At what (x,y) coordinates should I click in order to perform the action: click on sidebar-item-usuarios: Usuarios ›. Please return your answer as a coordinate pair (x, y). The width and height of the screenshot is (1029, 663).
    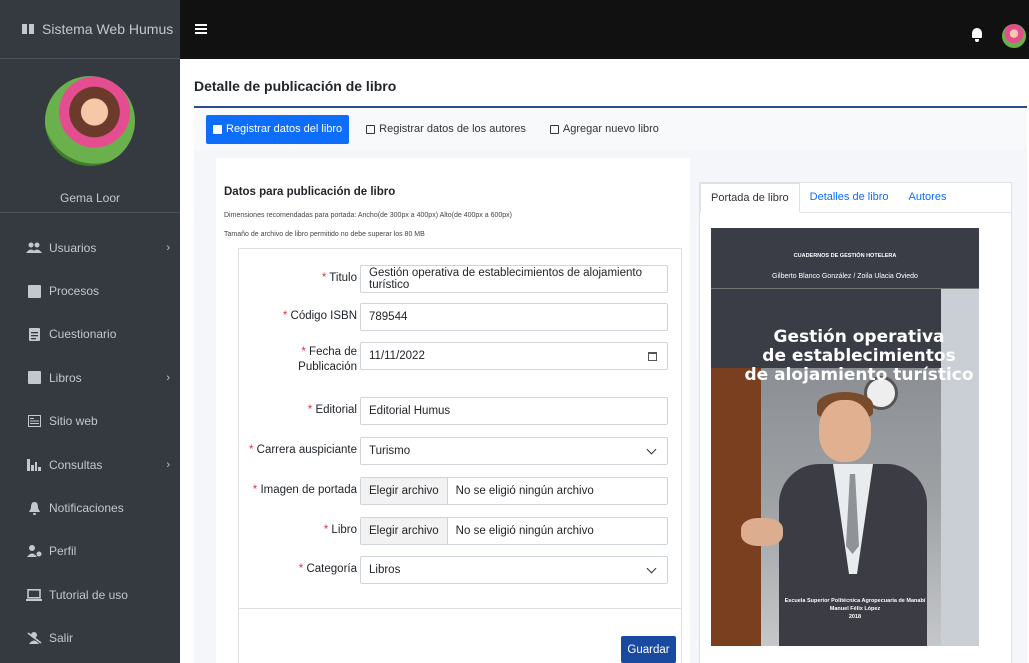
    Looking at the image, I should click on (90, 247).